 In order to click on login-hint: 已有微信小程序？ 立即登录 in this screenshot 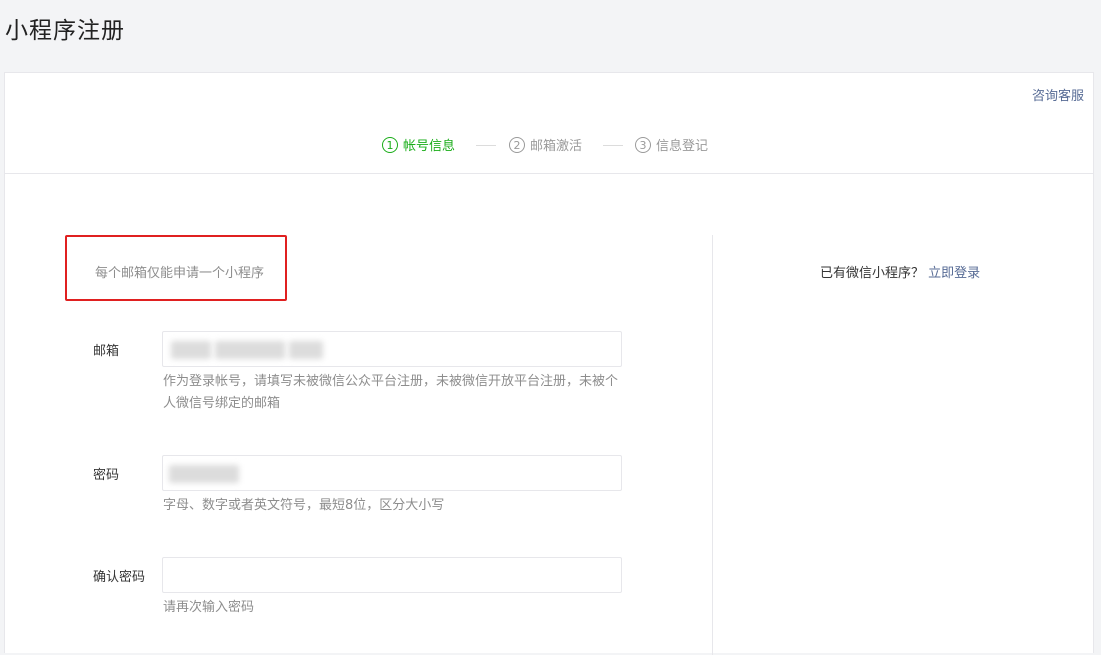, I will do `click(900, 271)`.